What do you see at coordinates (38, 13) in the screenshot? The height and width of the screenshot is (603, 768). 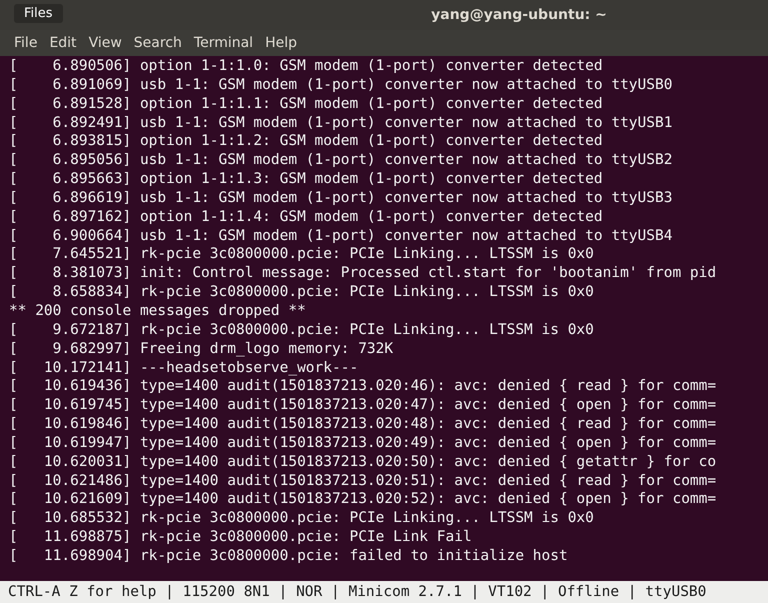 I see `tooltip: Files` at bounding box center [38, 13].